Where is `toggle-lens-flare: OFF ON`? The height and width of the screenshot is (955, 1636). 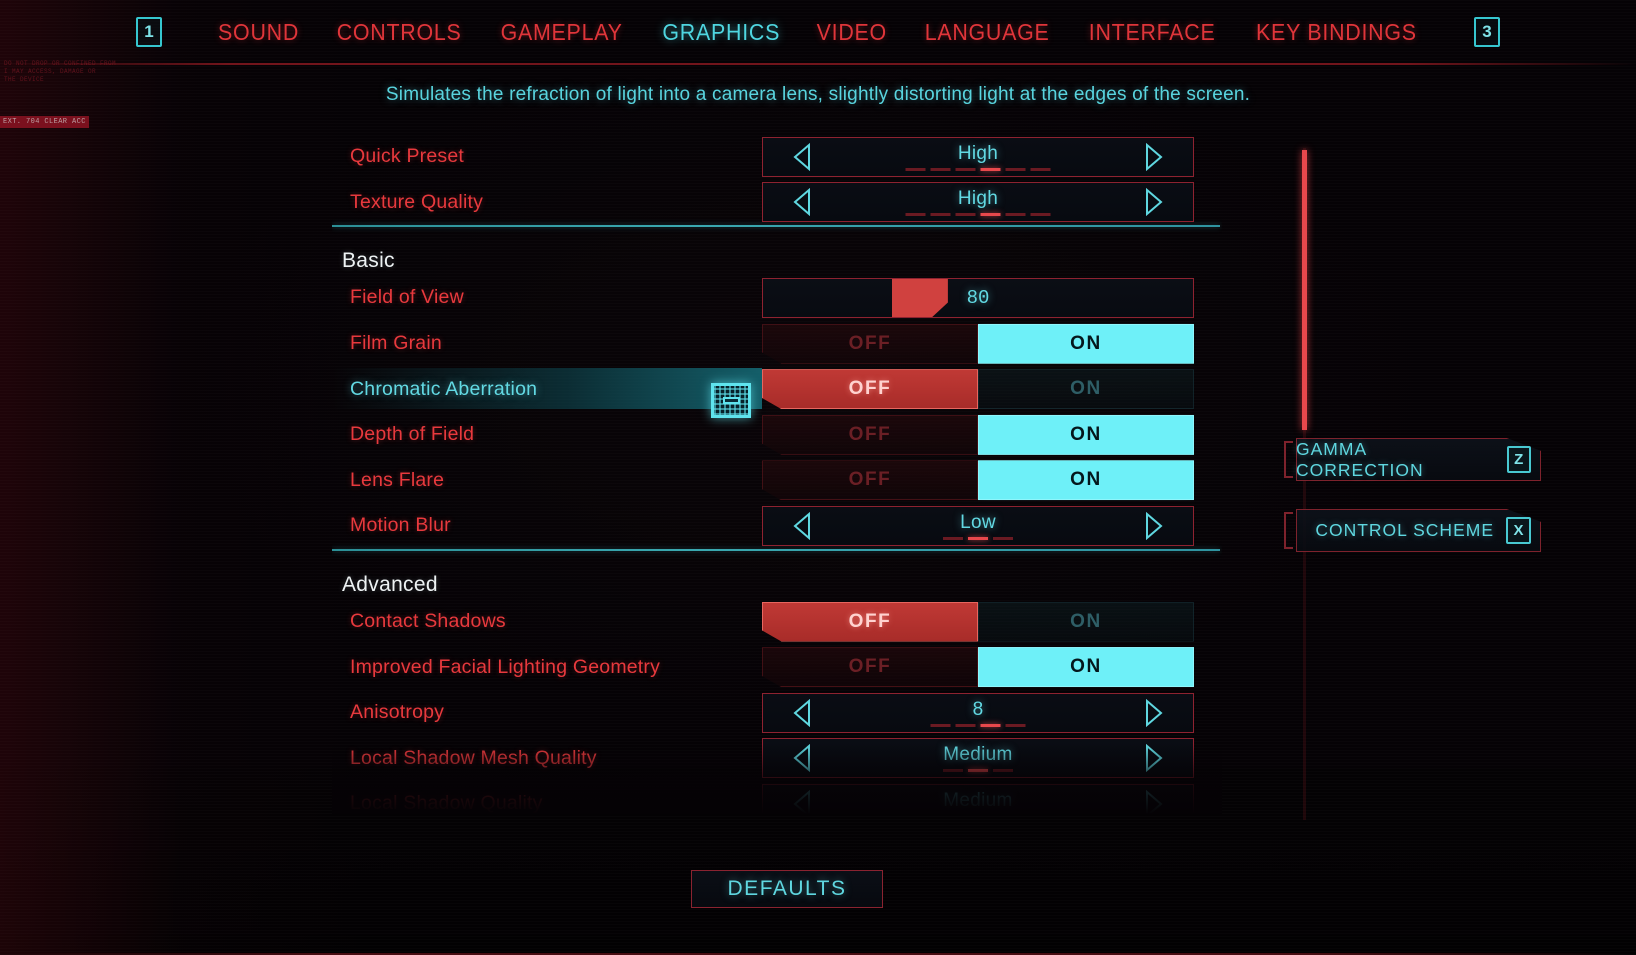
toggle-lens-flare: OFF ON is located at coordinates (978, 480).